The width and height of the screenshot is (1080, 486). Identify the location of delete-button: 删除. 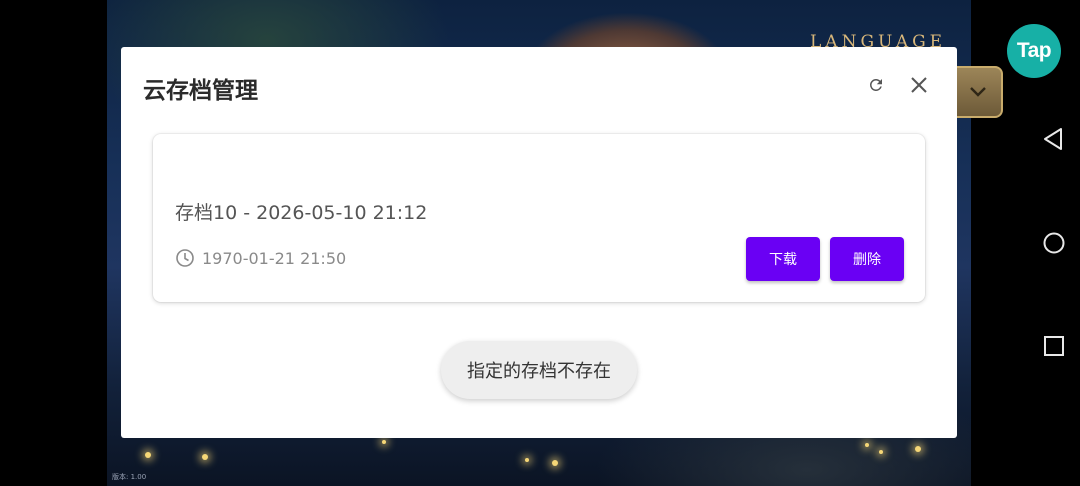
(867, 259).